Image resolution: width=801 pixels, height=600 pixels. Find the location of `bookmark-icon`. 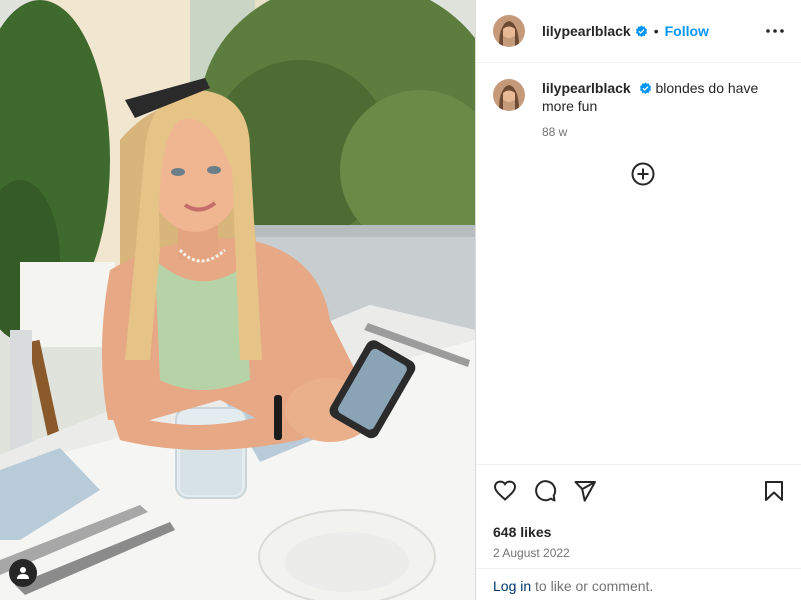

bookmark-icon is located at coordinates (774, 491).